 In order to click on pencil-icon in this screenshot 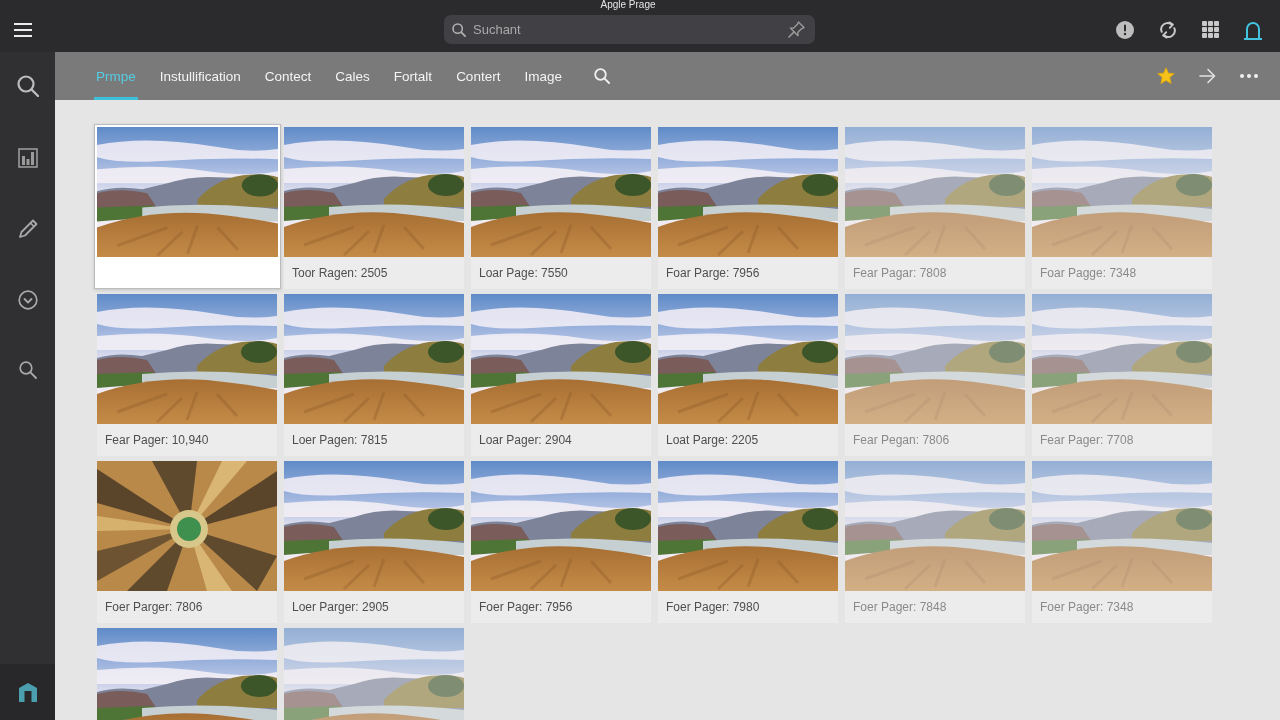, I will do `click(27, 229)`.